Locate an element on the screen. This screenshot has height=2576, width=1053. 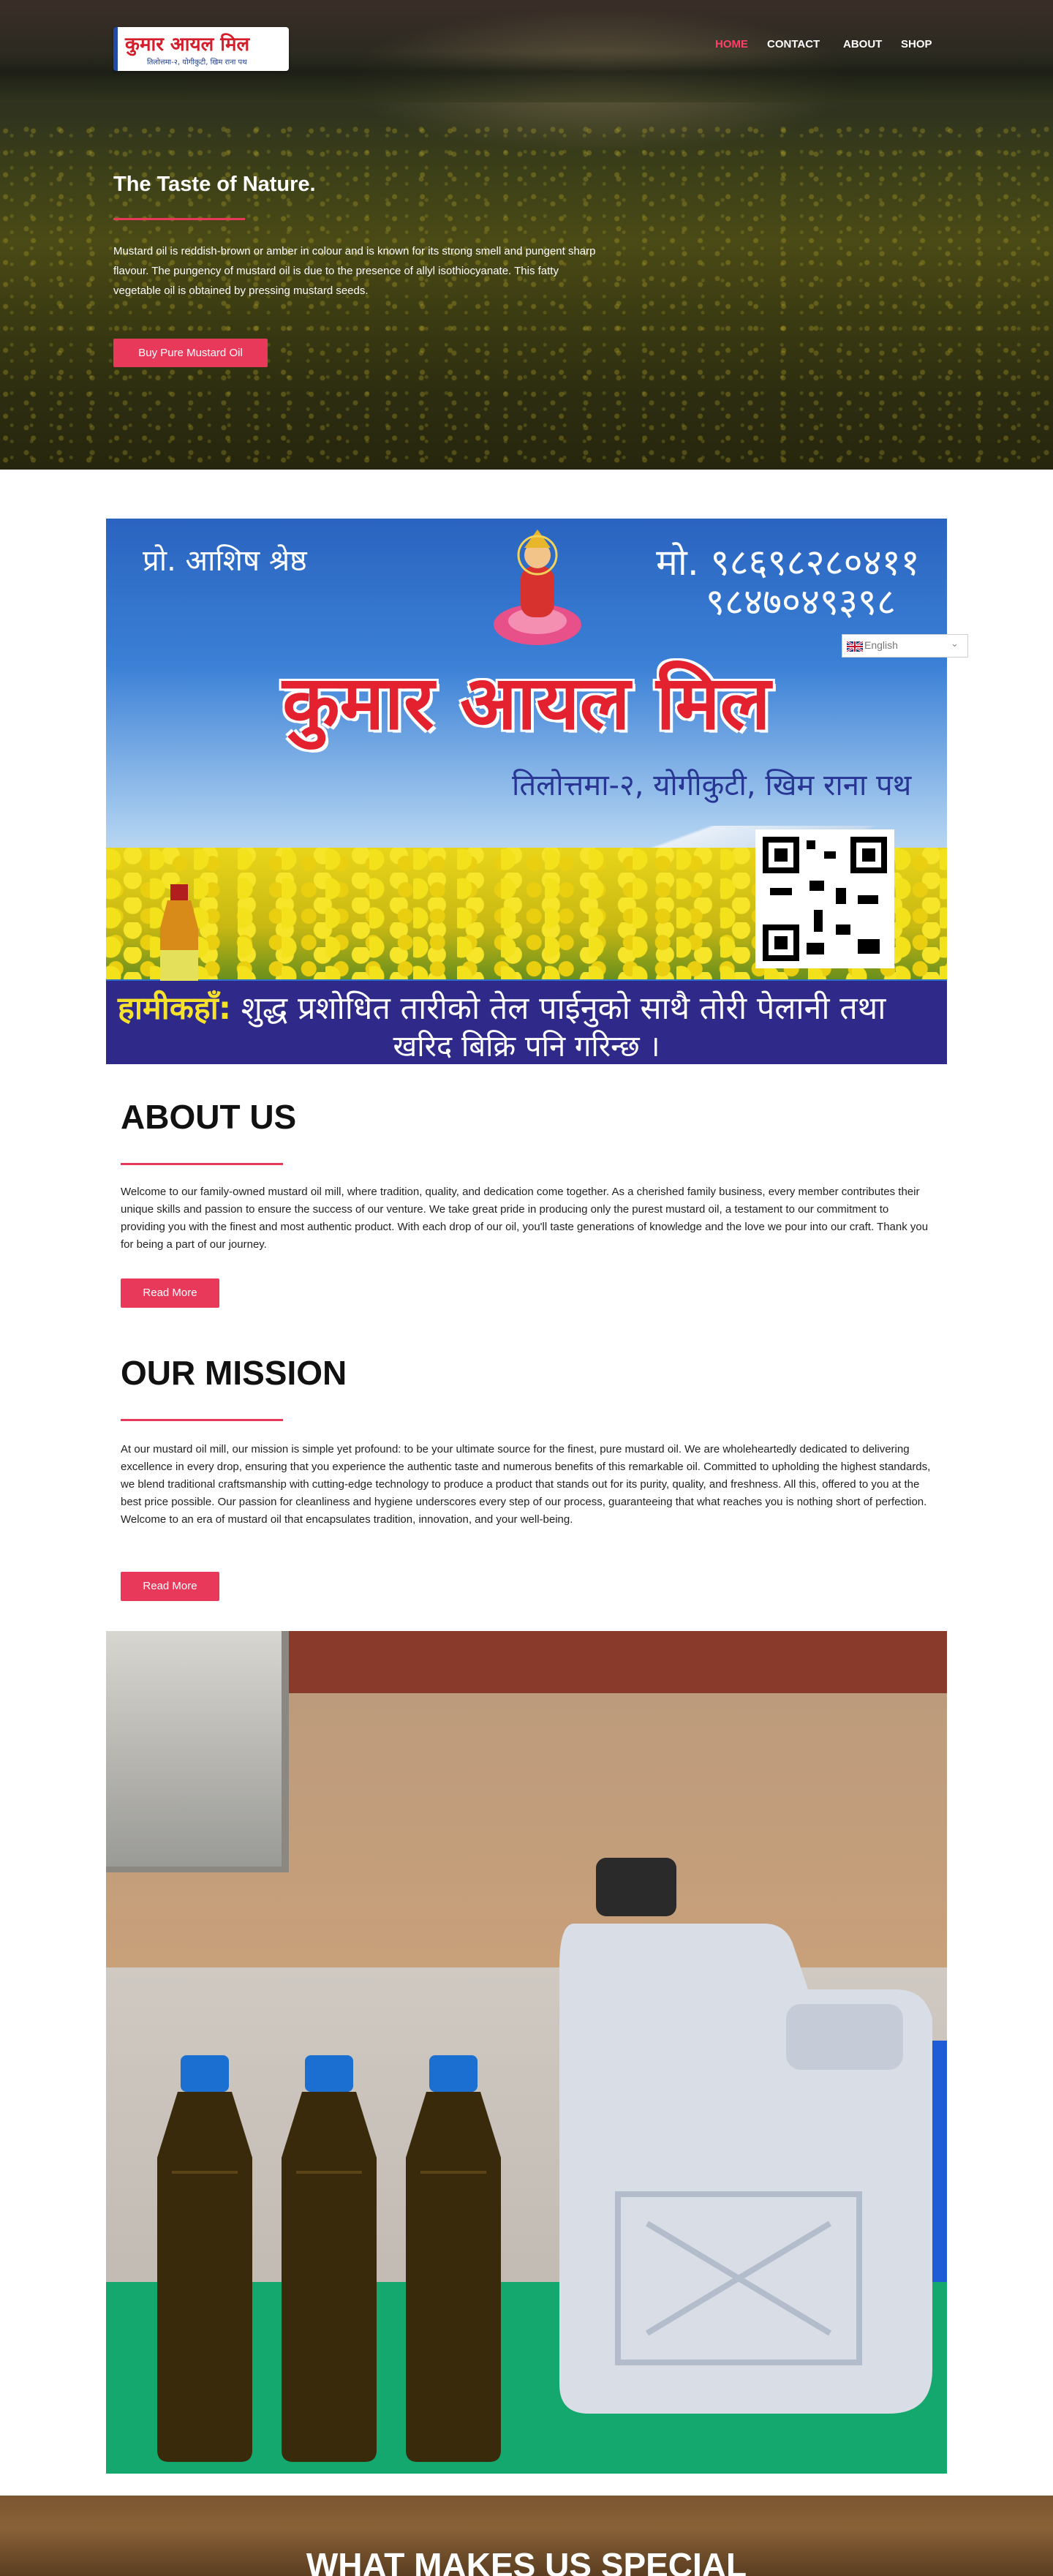
logo-subtitle: तिलोत्तमा-२, योगीकुटी, खिम राना पथ is located at coordinates (197, 63).